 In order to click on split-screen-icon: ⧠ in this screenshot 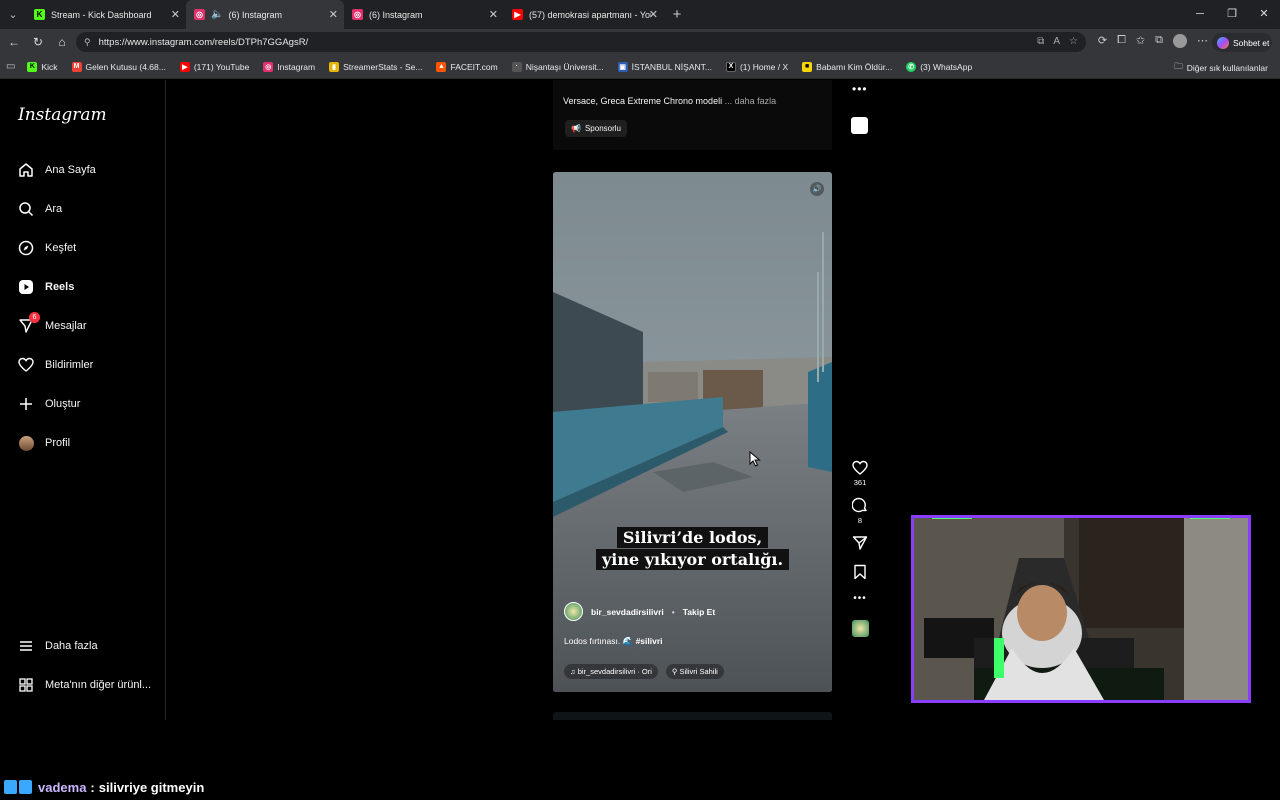, I will do `click(1121, 41)`.